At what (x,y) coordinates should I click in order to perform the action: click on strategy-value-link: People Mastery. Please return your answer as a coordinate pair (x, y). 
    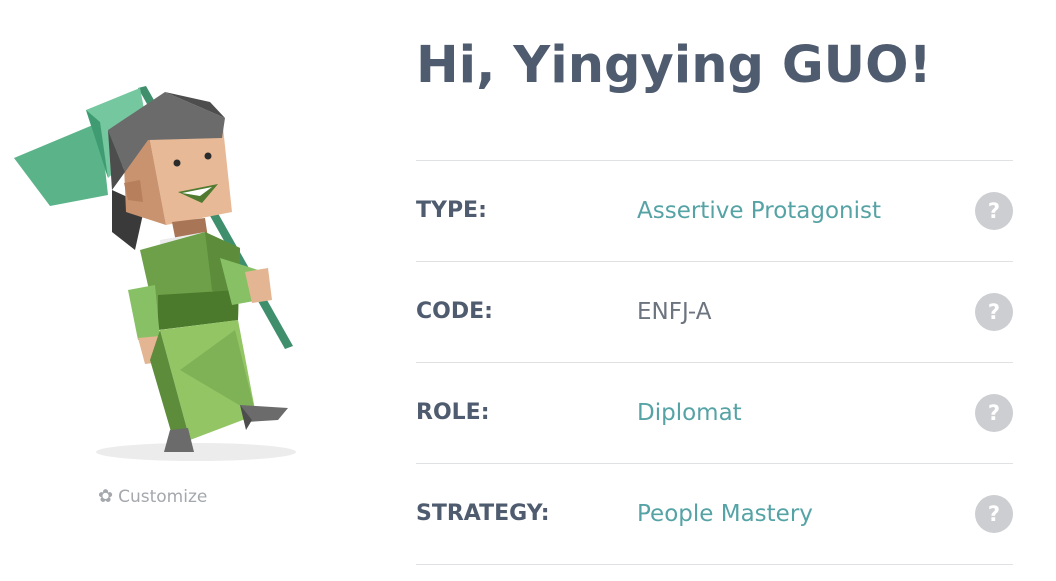
    Looking at the image, I should click on (725, 514).